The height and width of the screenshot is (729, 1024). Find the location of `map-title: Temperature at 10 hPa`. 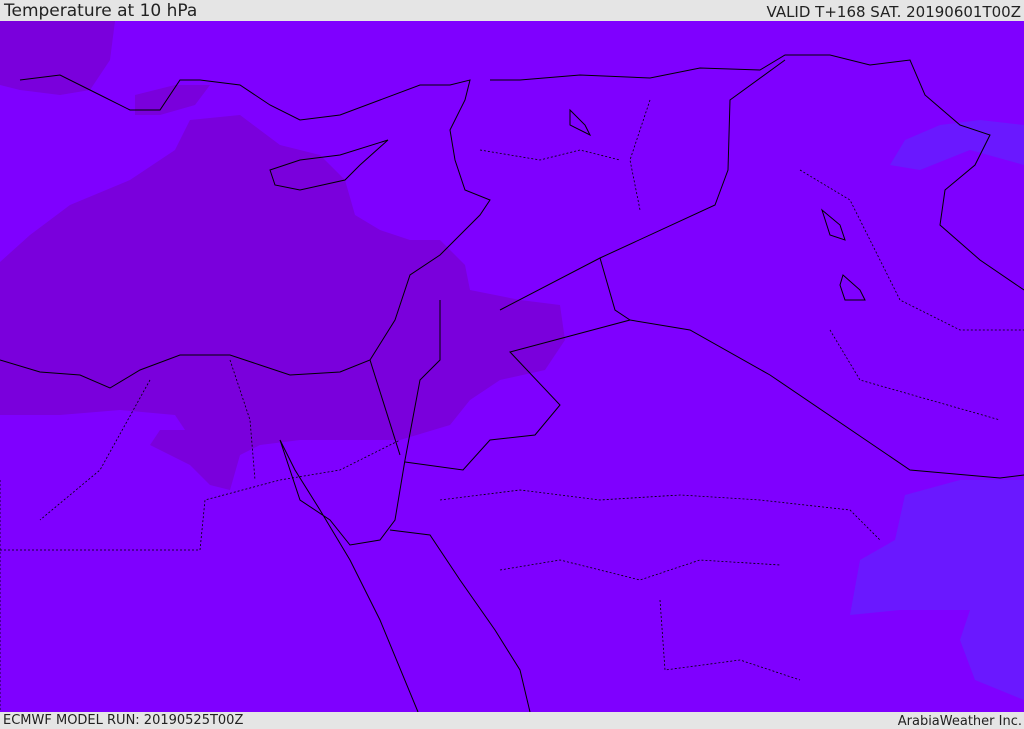

map-title: Temperature at 10 hPa is located at coordinates (101, 11).